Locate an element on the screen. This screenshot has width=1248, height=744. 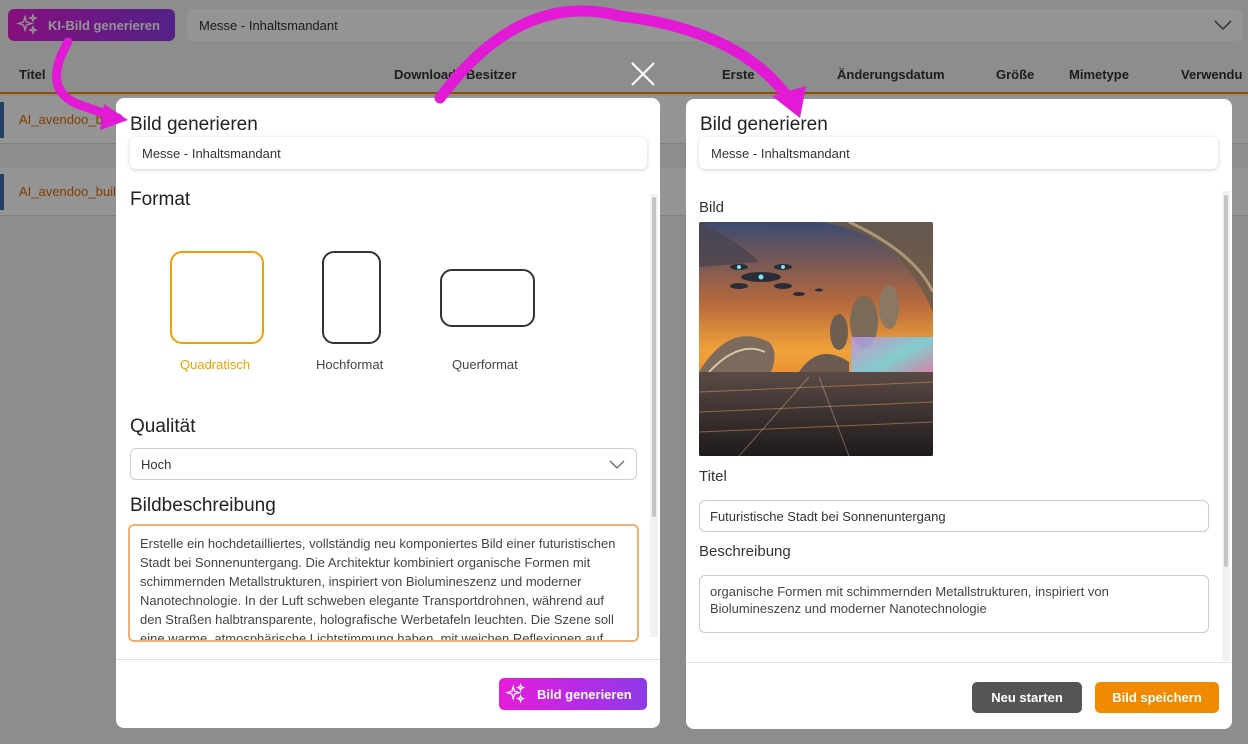
format-heading: Format is located at coordinates (160, 199).